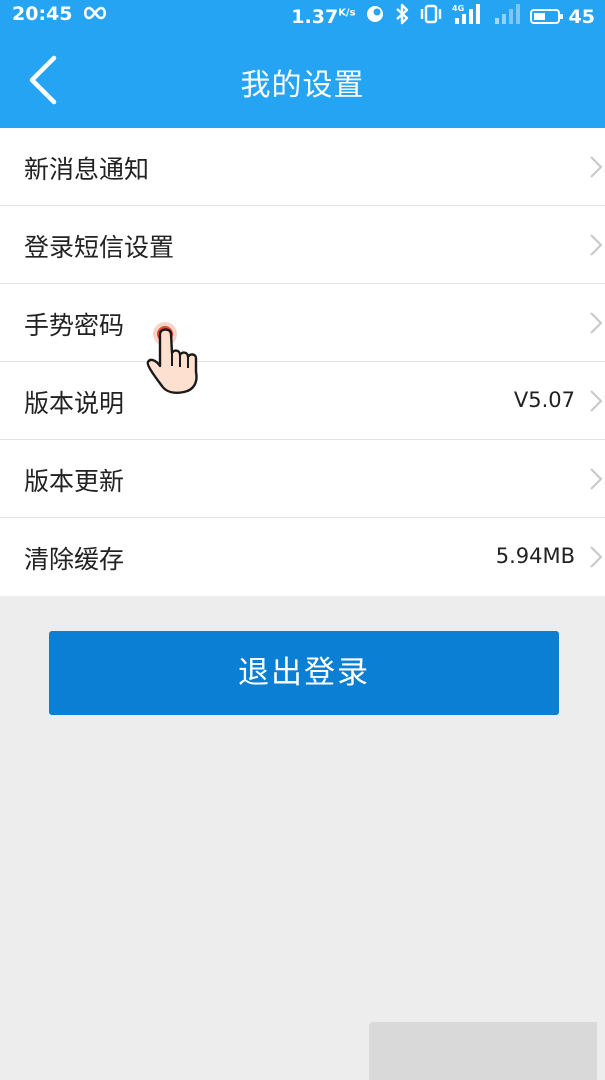  I want to click on settings-row-label: 版本说明, so click(74, 403).